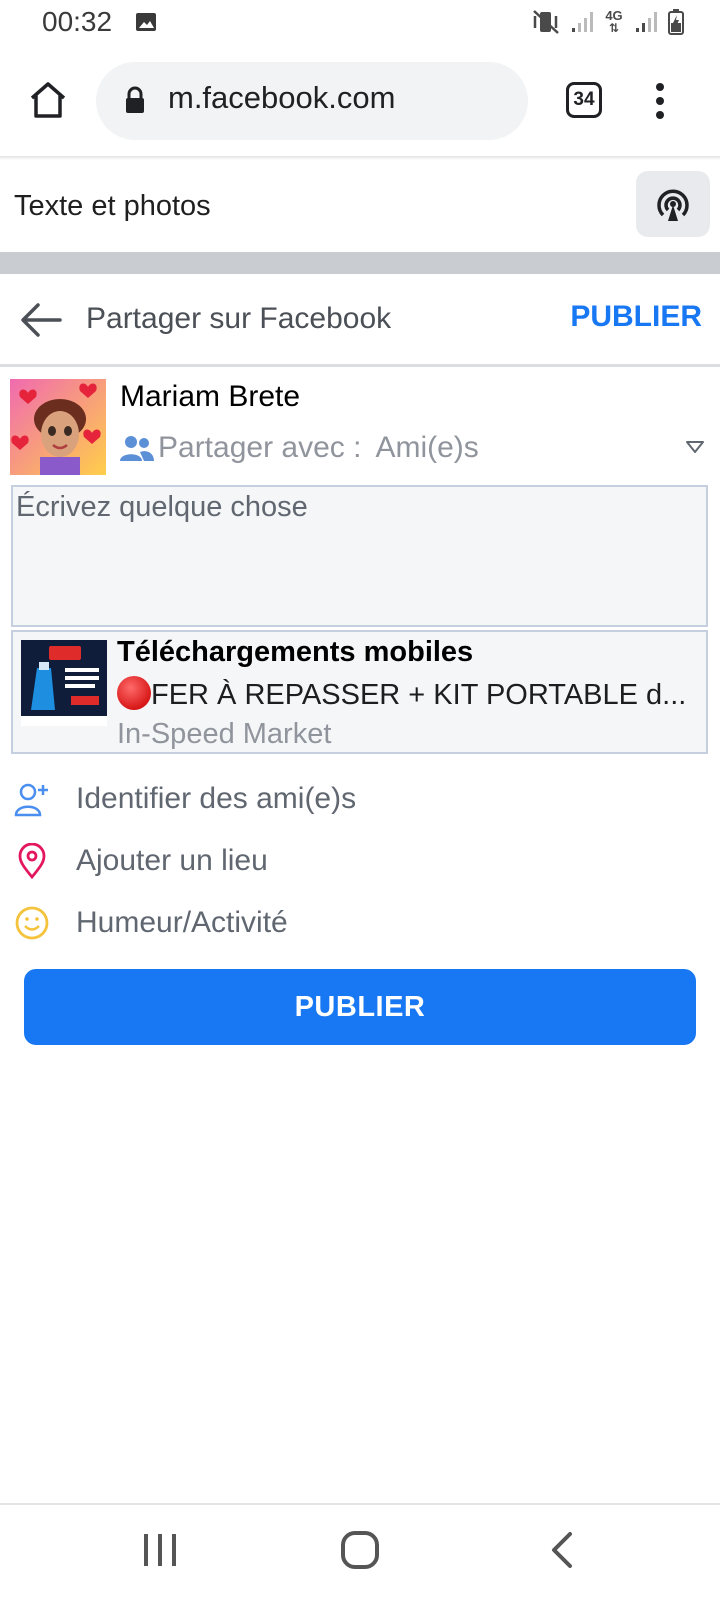 This screenshot has height=1600, width=720. What do you see at coordinates (58, 427) in the screenshot?
I see `avatar` at bounding box center [58, 427].